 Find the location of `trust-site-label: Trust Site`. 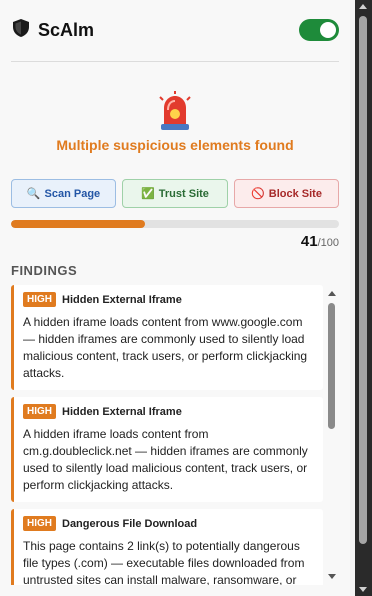

trust-site-label: Trust Site is located at coordinates (183, 193).